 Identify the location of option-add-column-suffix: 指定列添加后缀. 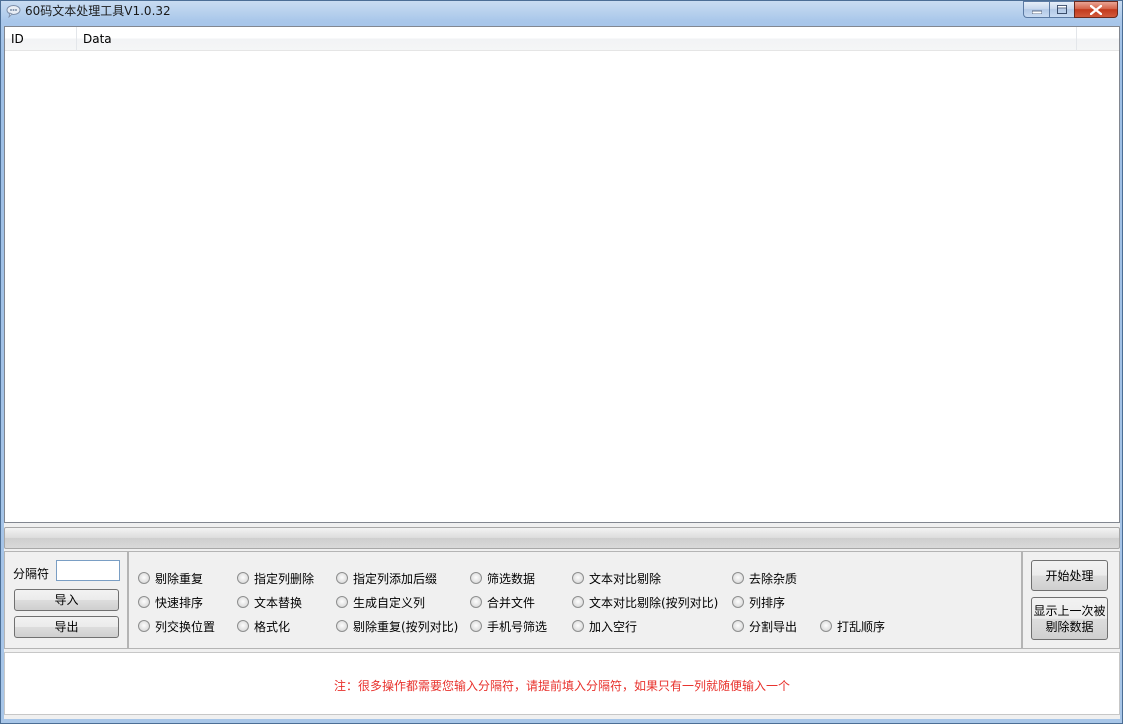
(386, 578).